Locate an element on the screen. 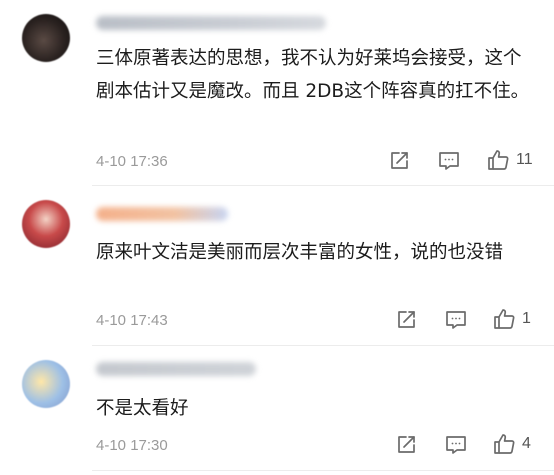 The image size is (554, 475). comment-timestamp: 4-10 17:30 is located at coordinates (132, 445).